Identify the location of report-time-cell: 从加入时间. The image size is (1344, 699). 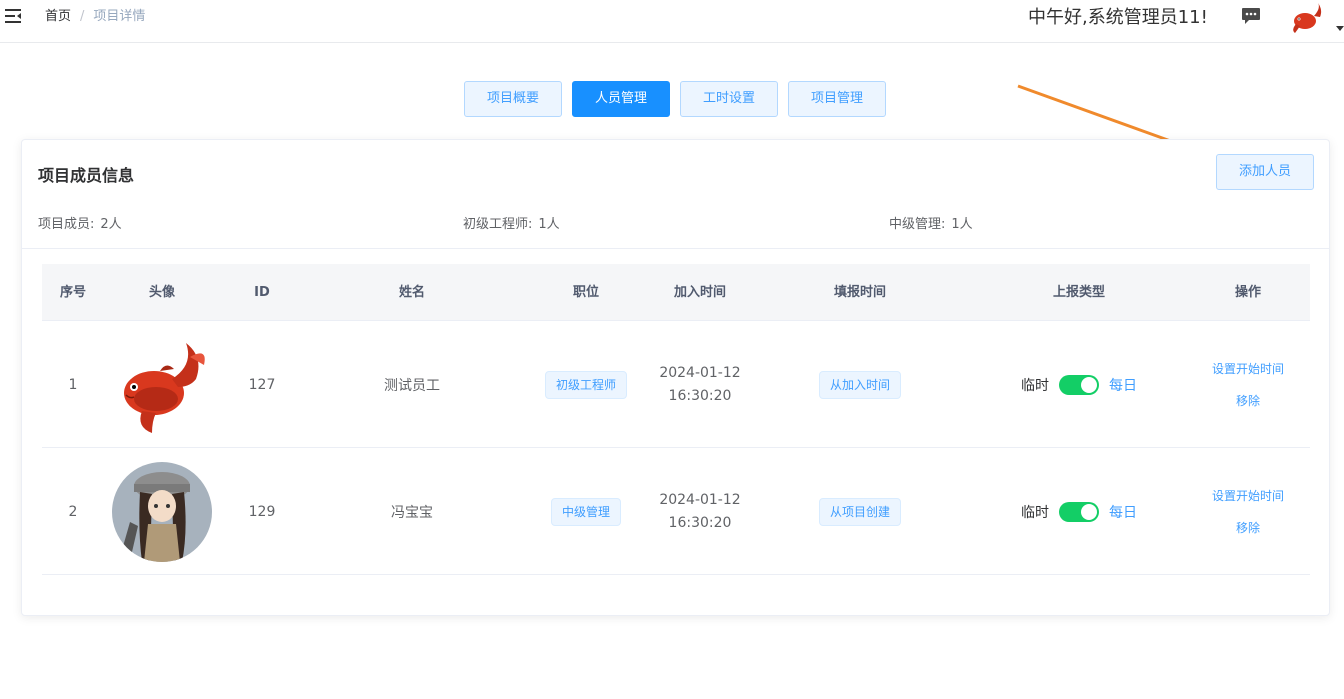
(860, 384).